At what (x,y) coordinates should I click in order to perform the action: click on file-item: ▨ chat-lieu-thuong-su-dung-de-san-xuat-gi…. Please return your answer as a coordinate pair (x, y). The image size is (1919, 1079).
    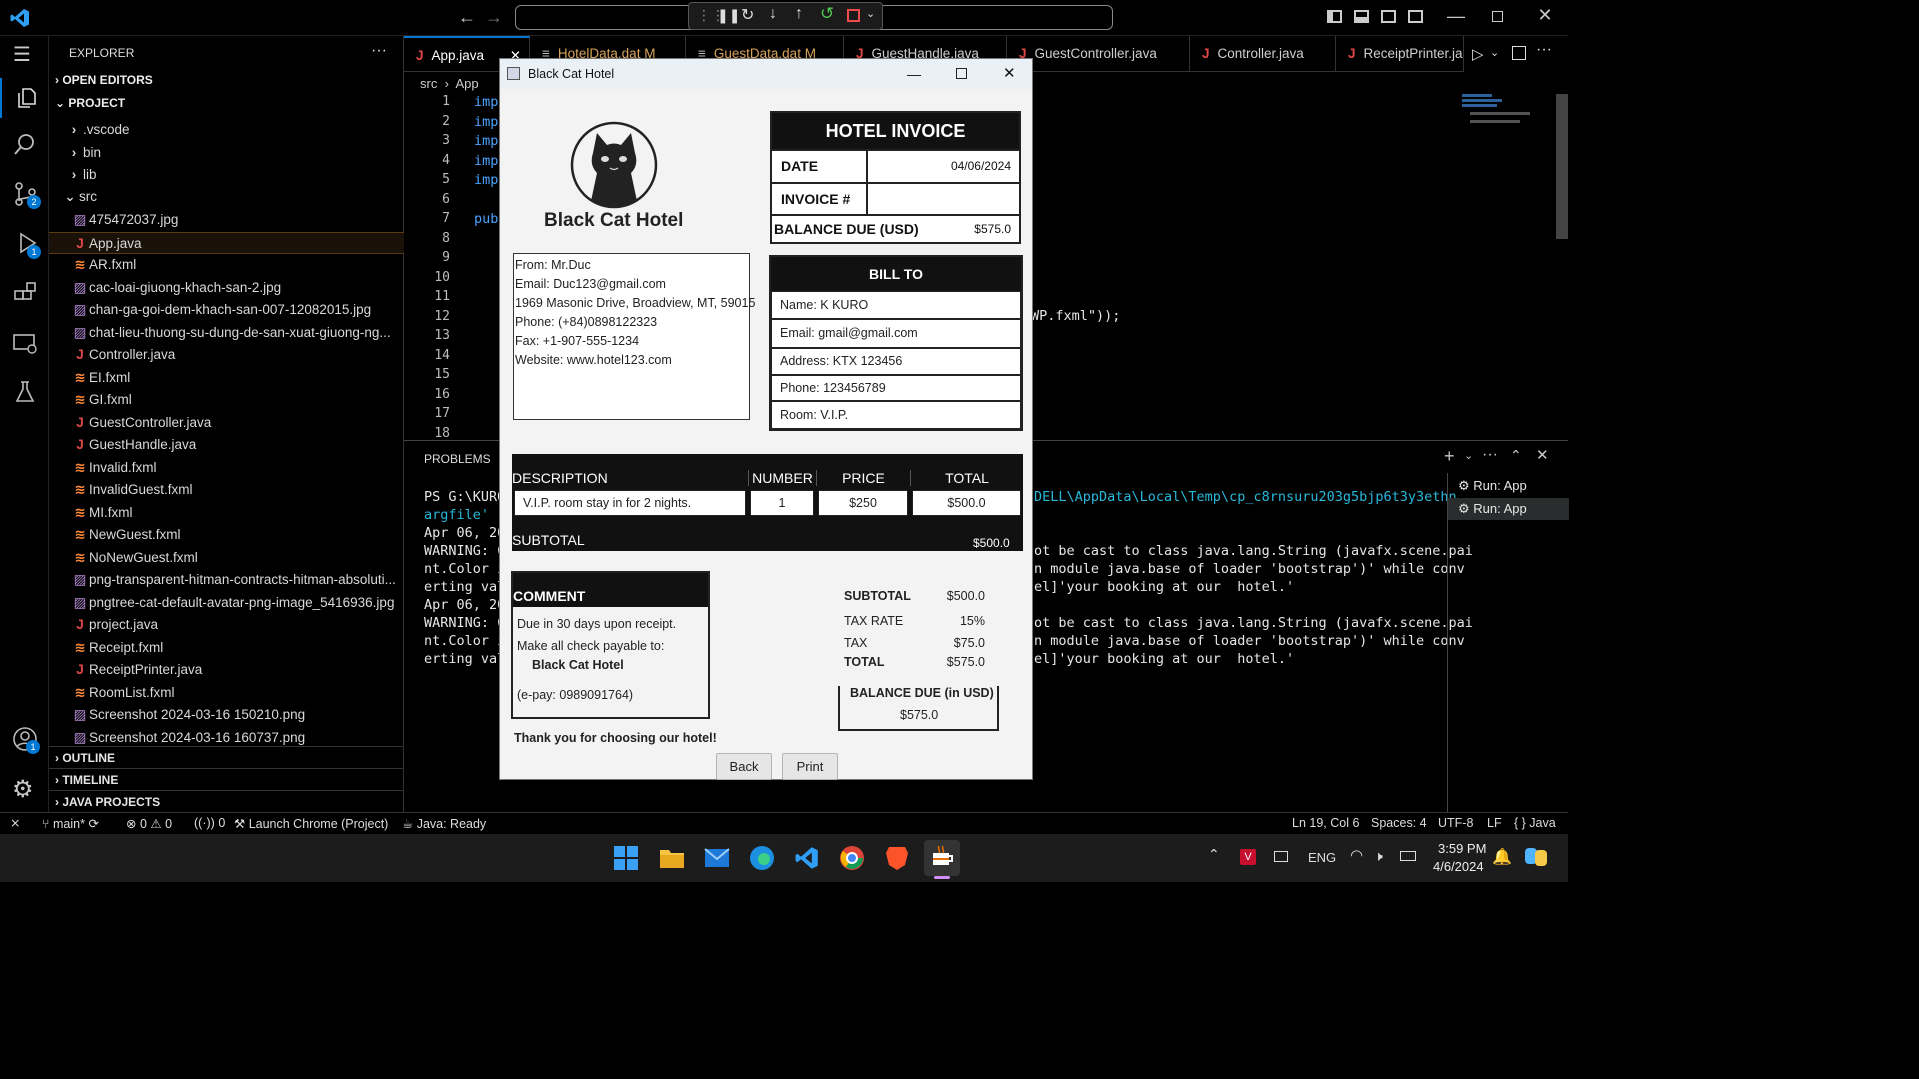
    Looking at the image, I should click on (226, 333).